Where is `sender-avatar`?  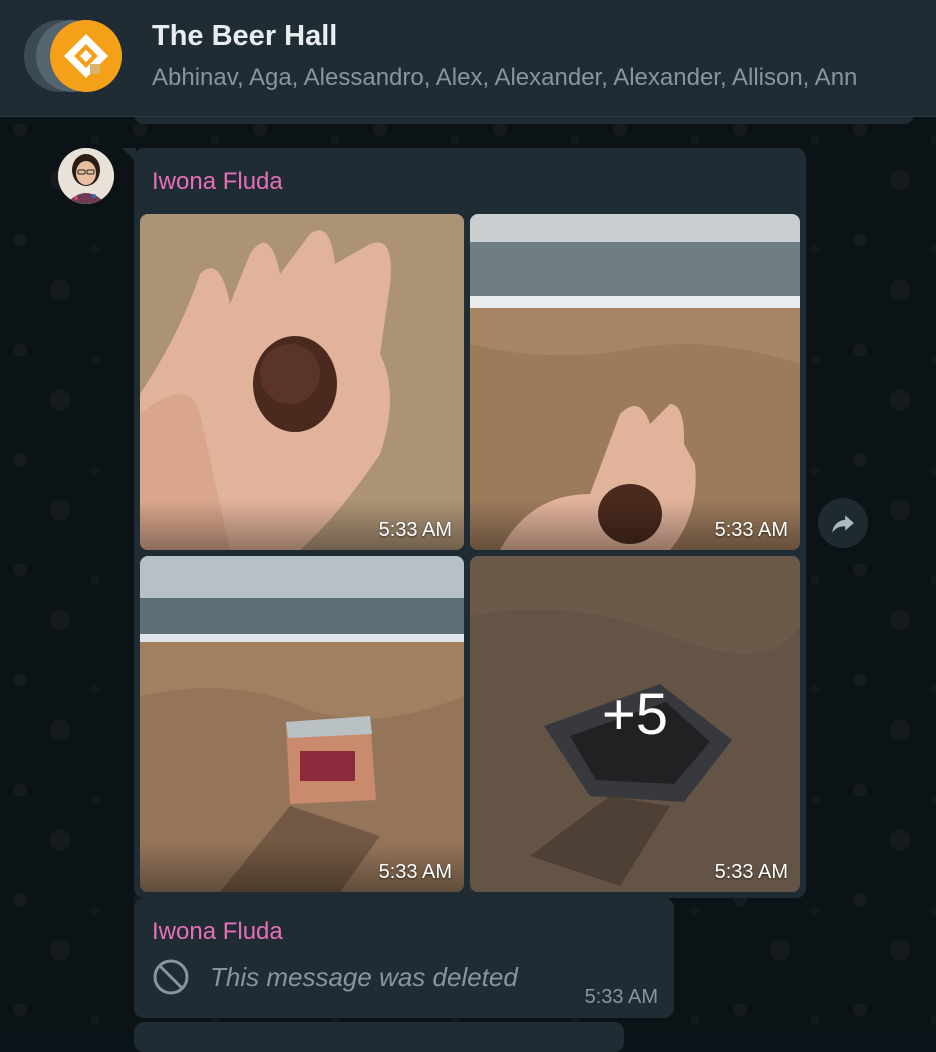 sender-avatar is located at coordinates (86, 176).